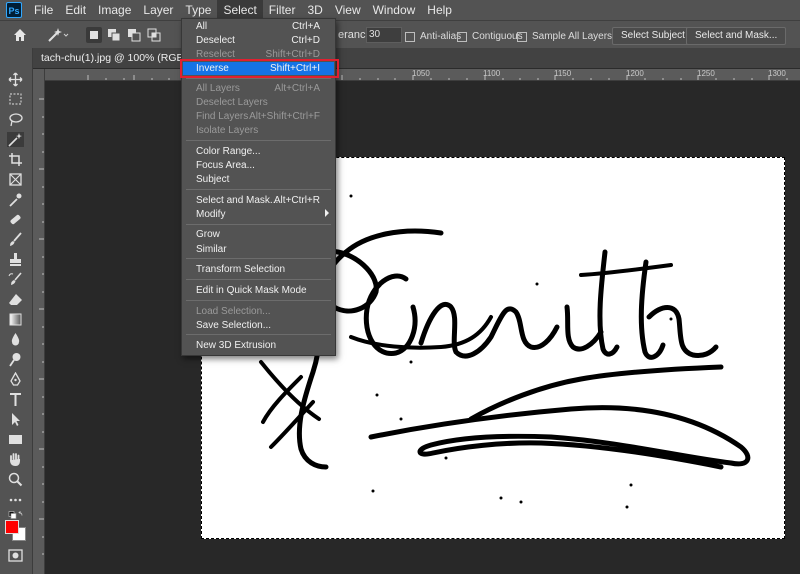 This screenshot has height=574, width=800. What do you see at coordinates (258, 179) in the screenshot?
I see `menu-option-subject: Subject` at bounding box center [258, 179].